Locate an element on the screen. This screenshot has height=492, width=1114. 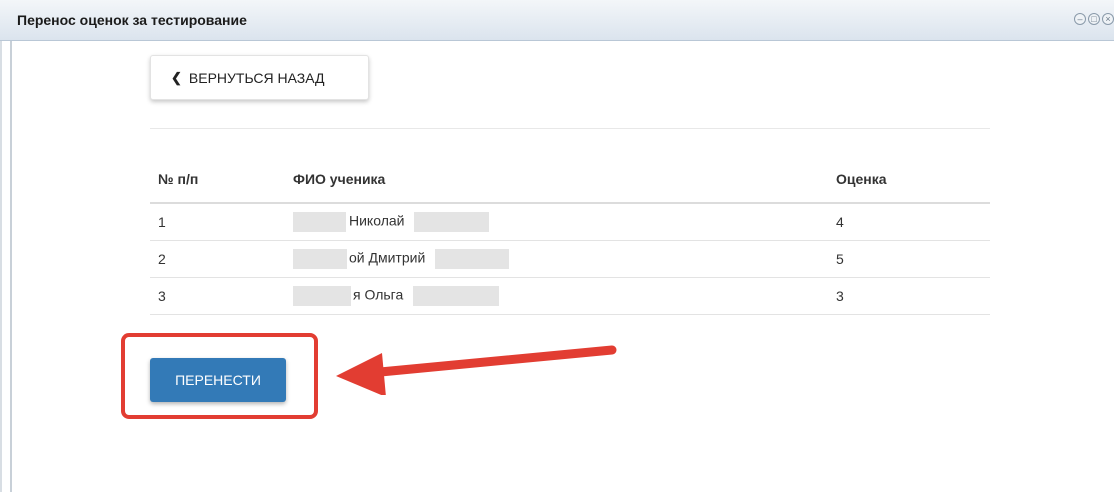
col-header-name: ФИО ученика is located at coordinates (563, 179).